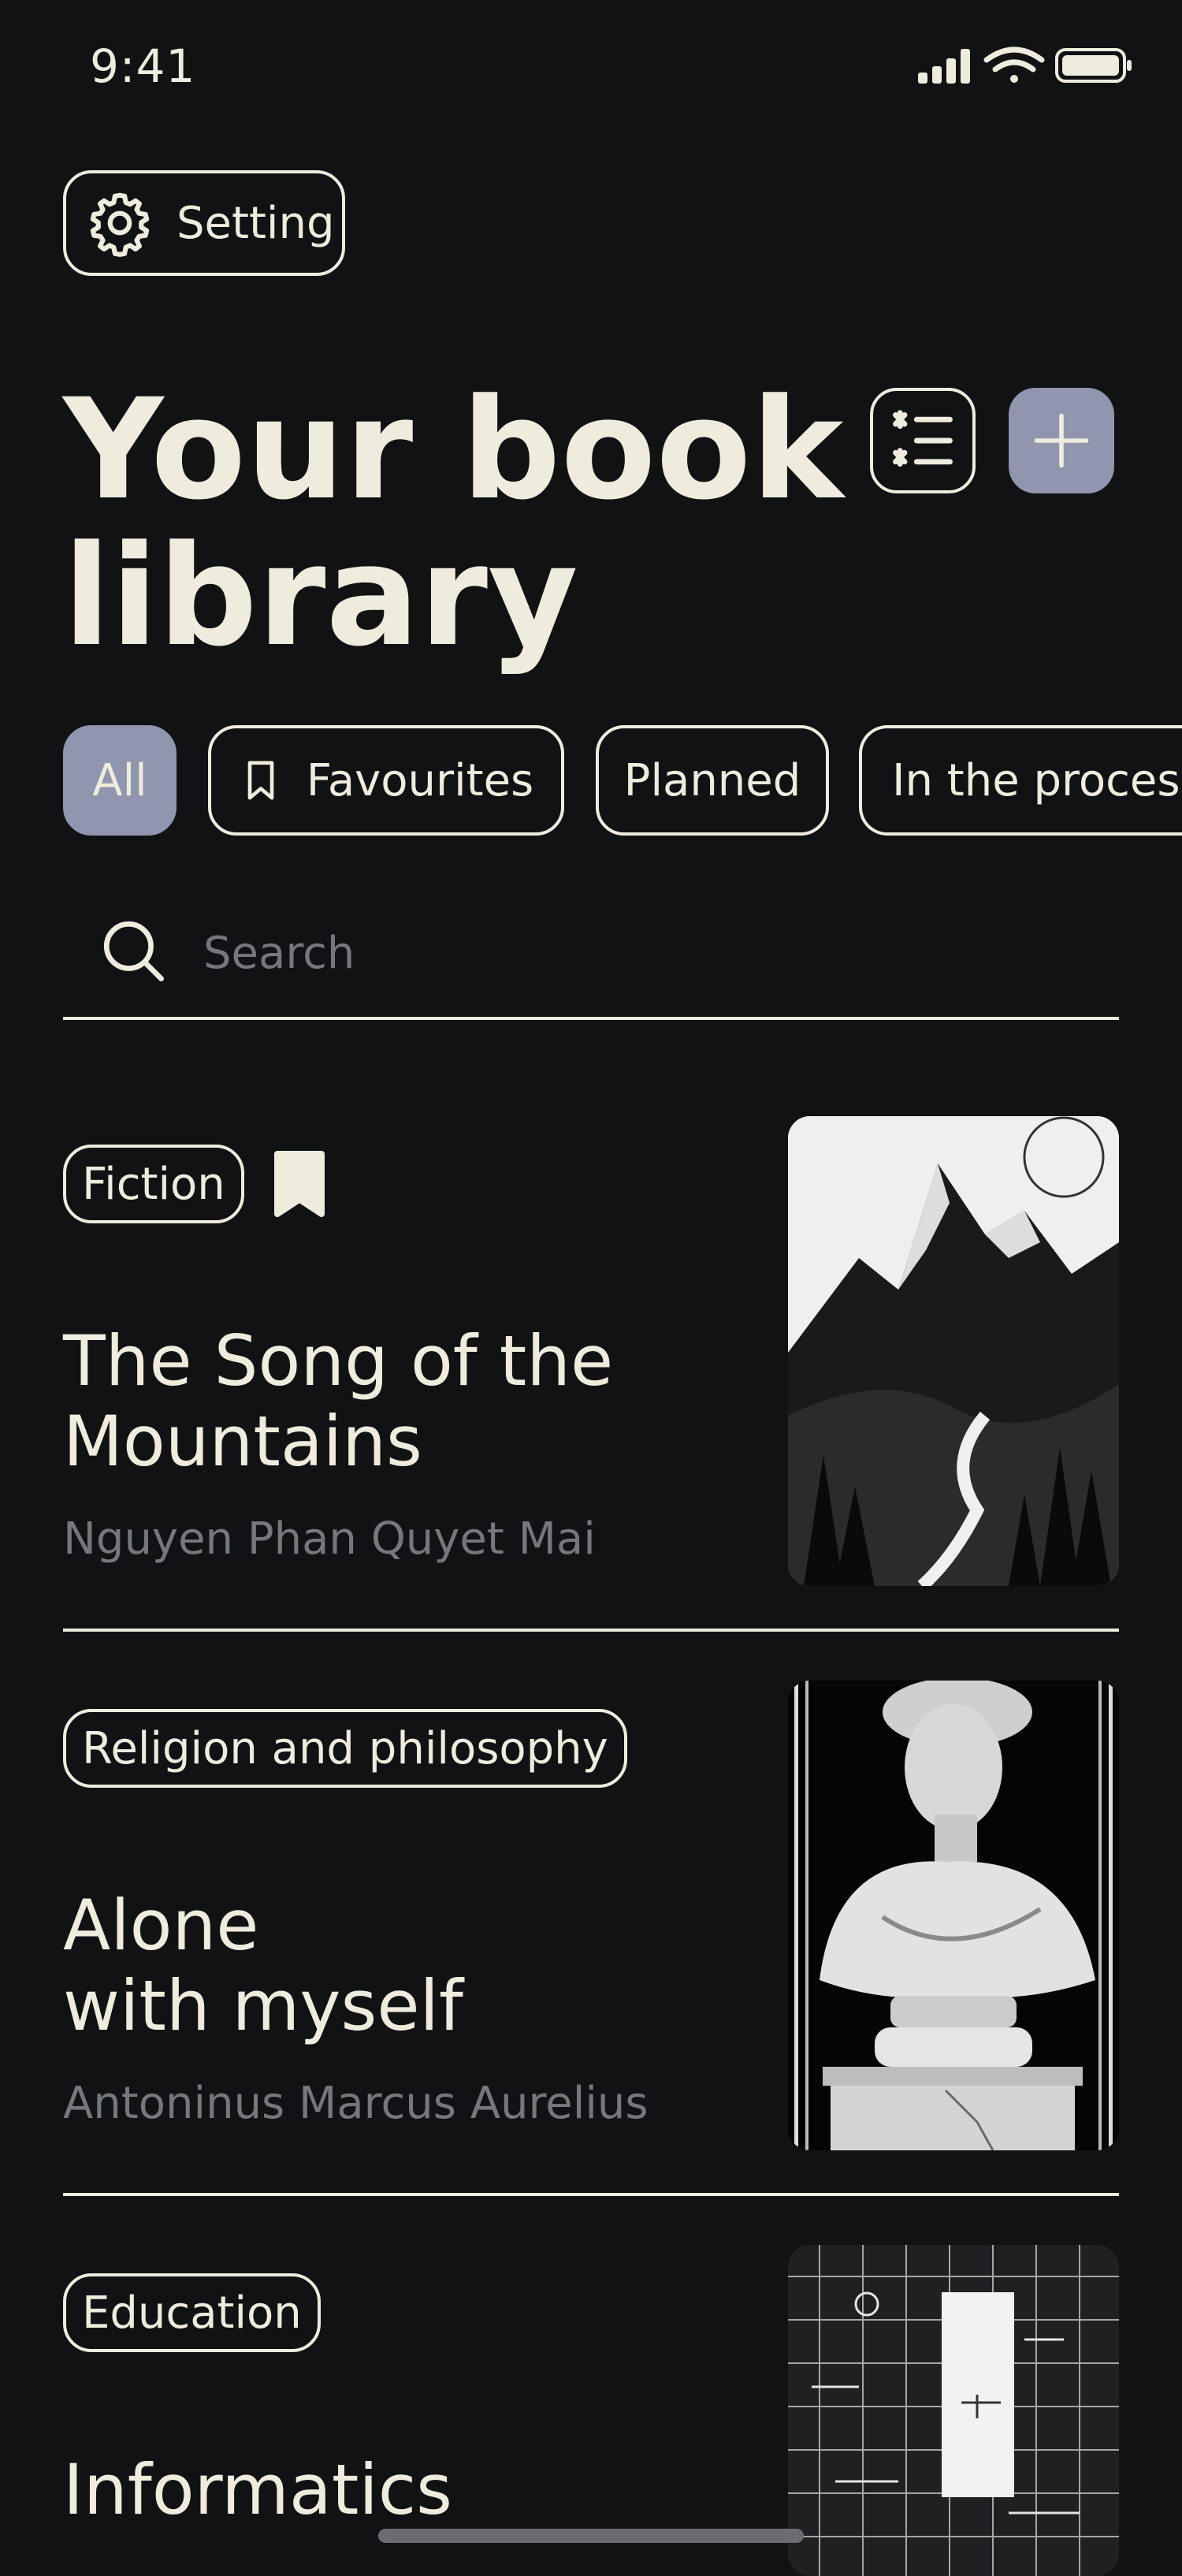  I want to click on book-title: Informatics, so click(257, 2490).